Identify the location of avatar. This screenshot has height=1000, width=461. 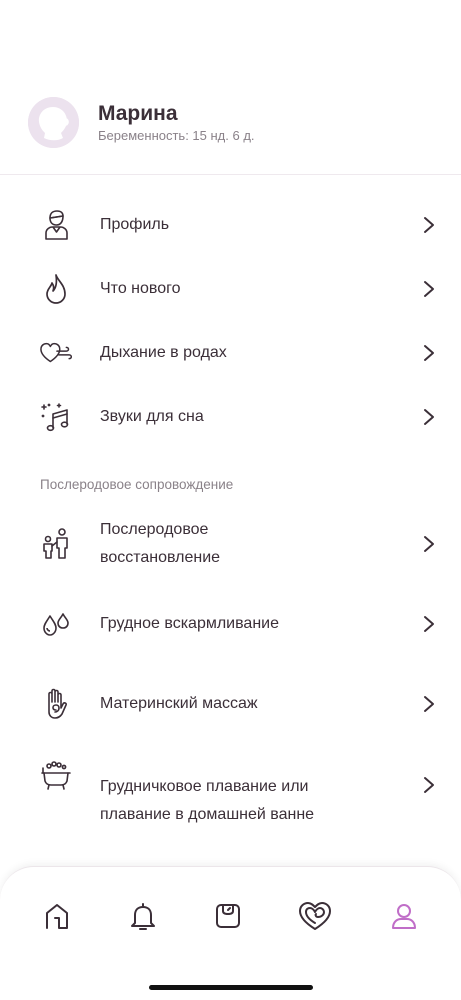
(53, 122).